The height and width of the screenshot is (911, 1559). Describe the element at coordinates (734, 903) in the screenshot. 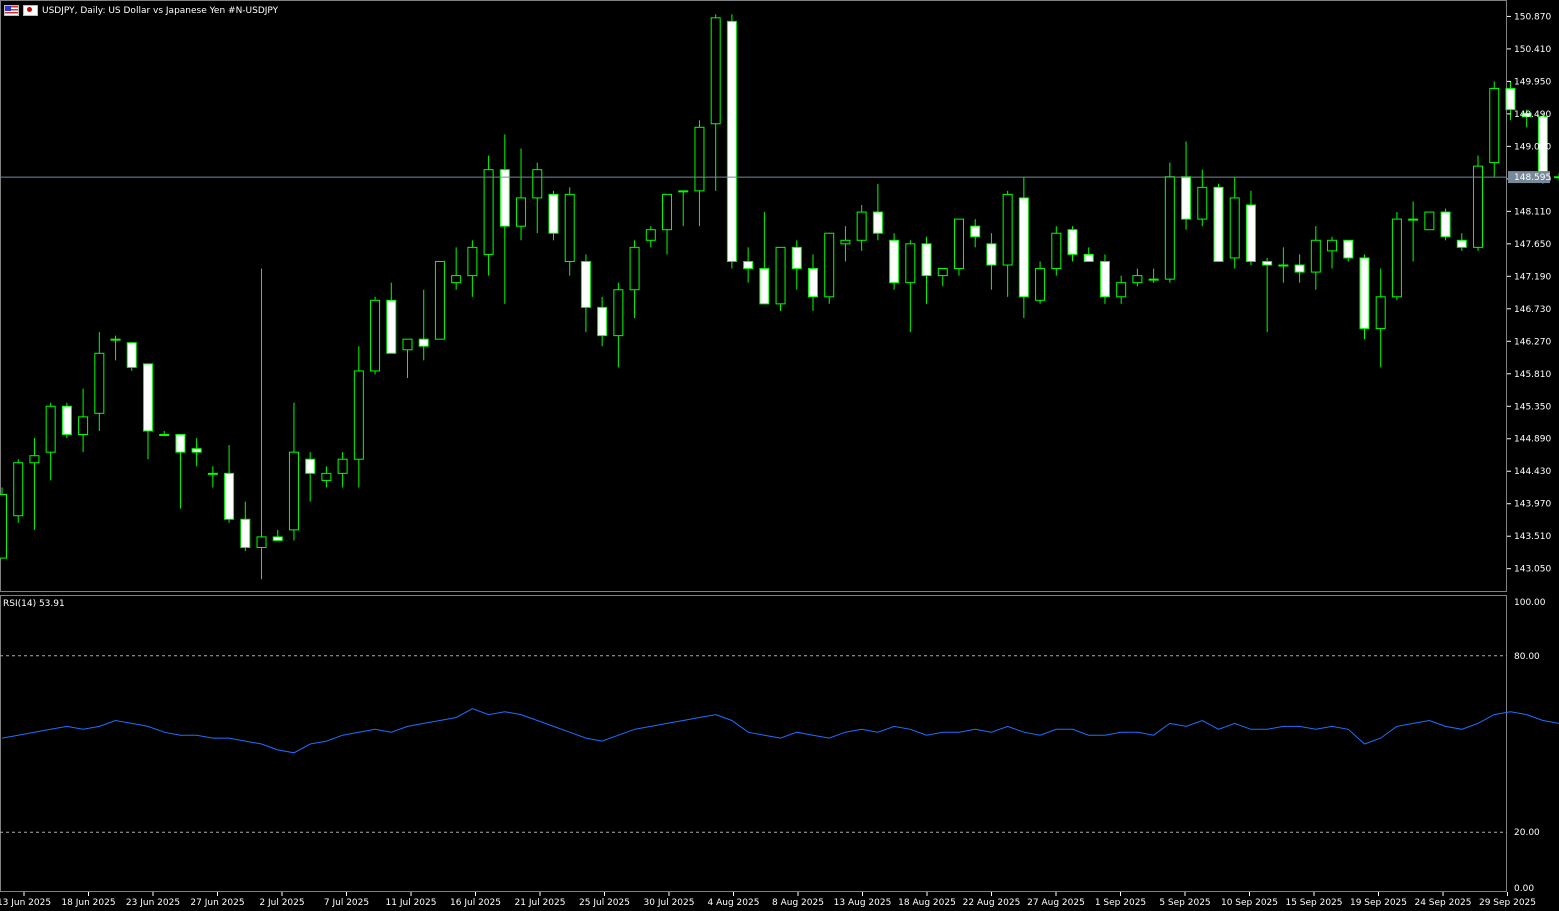

I see `time-tick-label: 4 Aug 2025` at that location.